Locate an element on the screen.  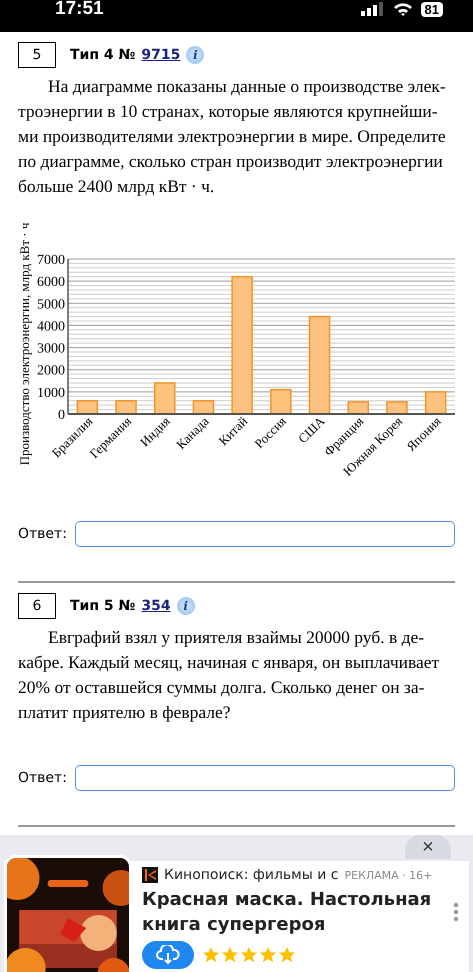
cloud-download-icon is located at coordinates (168, 955).